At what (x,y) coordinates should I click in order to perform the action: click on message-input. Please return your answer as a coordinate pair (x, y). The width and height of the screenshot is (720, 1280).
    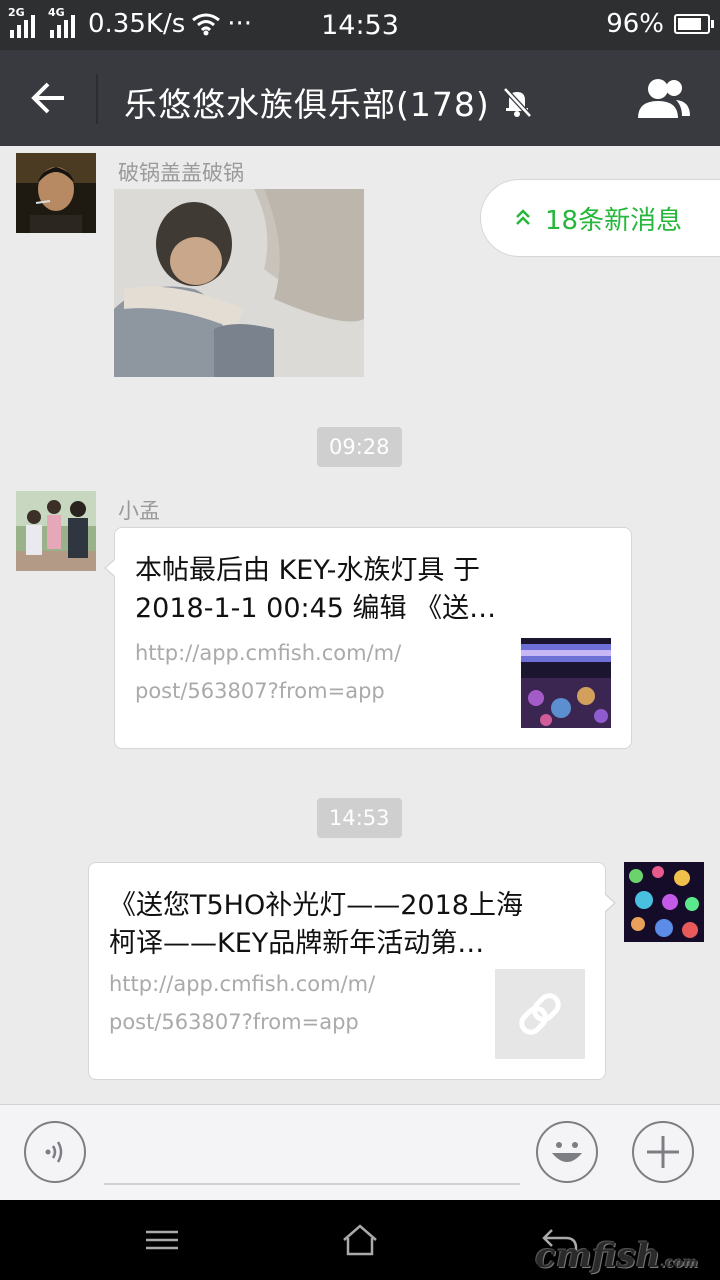
    Looking at the image, I should click on (312, 1184).